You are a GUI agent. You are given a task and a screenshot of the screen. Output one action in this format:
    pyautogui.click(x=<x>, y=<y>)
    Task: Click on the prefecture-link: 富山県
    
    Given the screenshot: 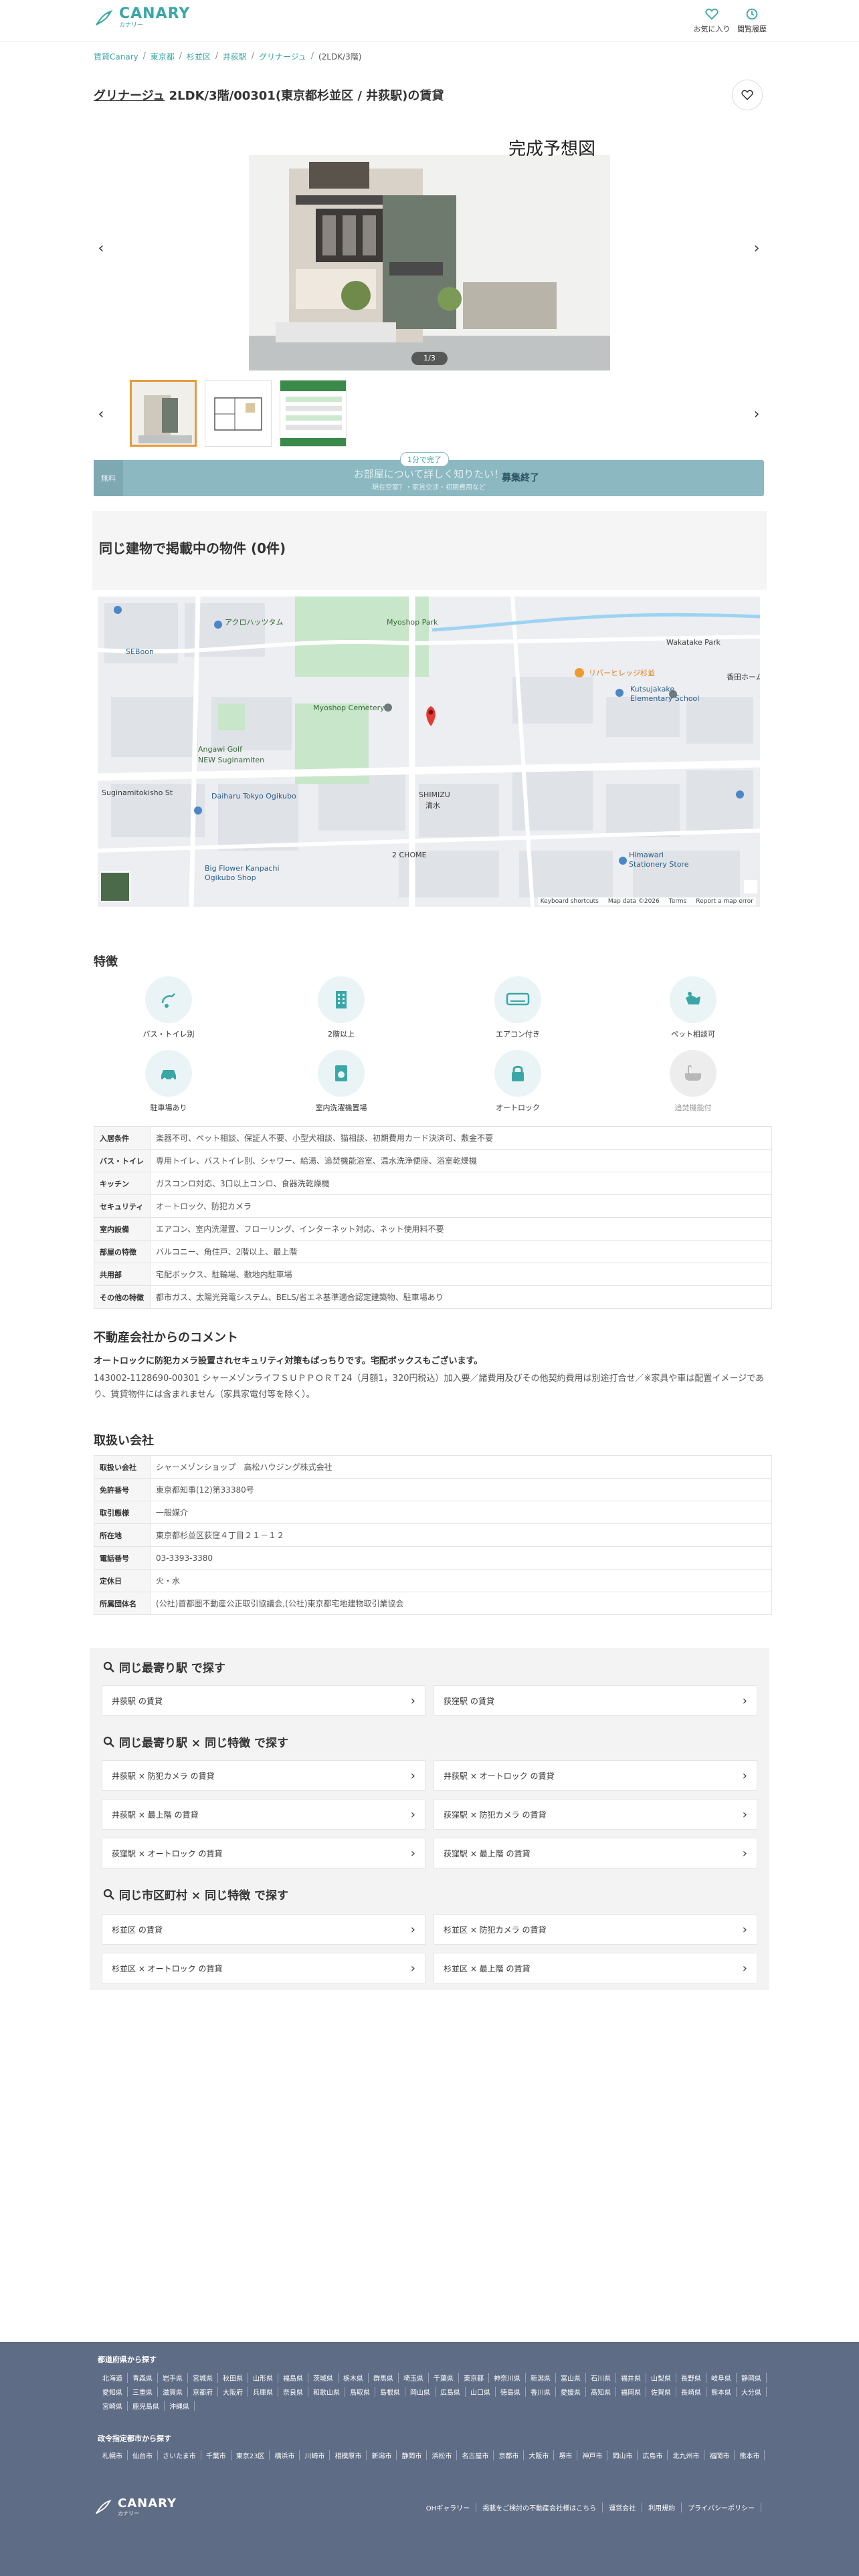 What is the action you would take?
    pyautogui.click(x=571, y=2378)
    